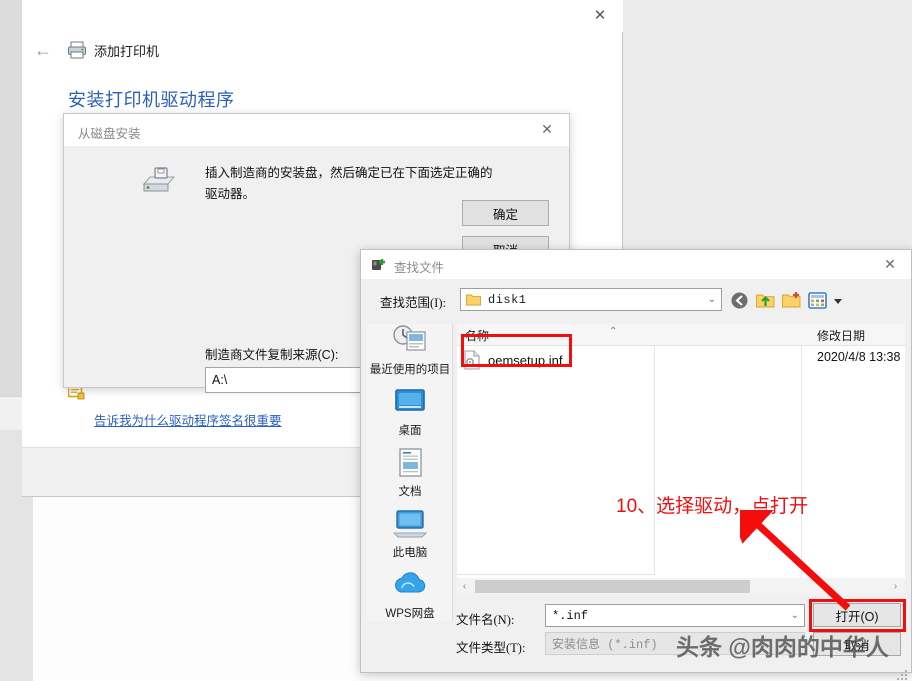  What do you see at coordinates (410, 553) in the screenshot?
I see `place-label: 此电脑` at bounding box center [410, 553].